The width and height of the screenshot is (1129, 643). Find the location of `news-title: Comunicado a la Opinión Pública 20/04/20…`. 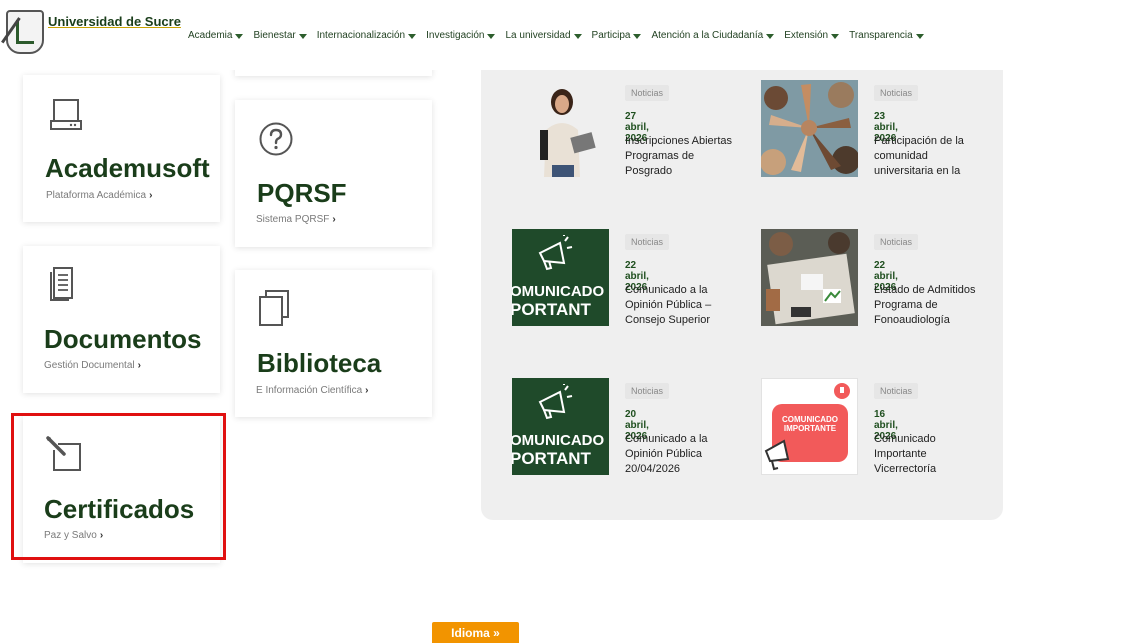

news-title: Comunicado a la Opinión Pública 20/04/20… is located at coordinates (680, 454).